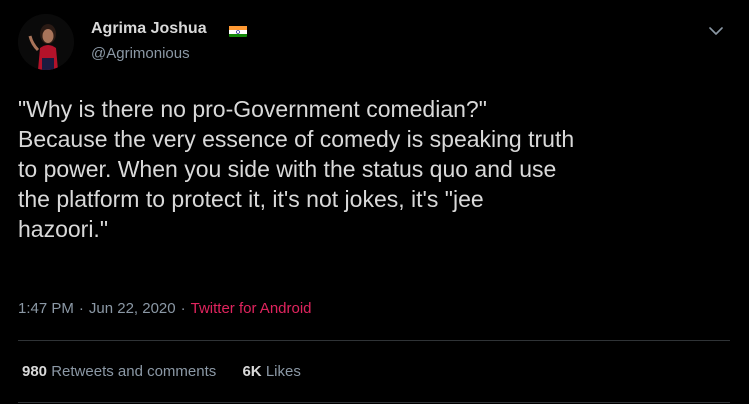 The image size is (749, 404). What do you see at coordinates (35, 371) in the screenshot?
I see `retweets-count: 980` at bounding box center [35, 371].